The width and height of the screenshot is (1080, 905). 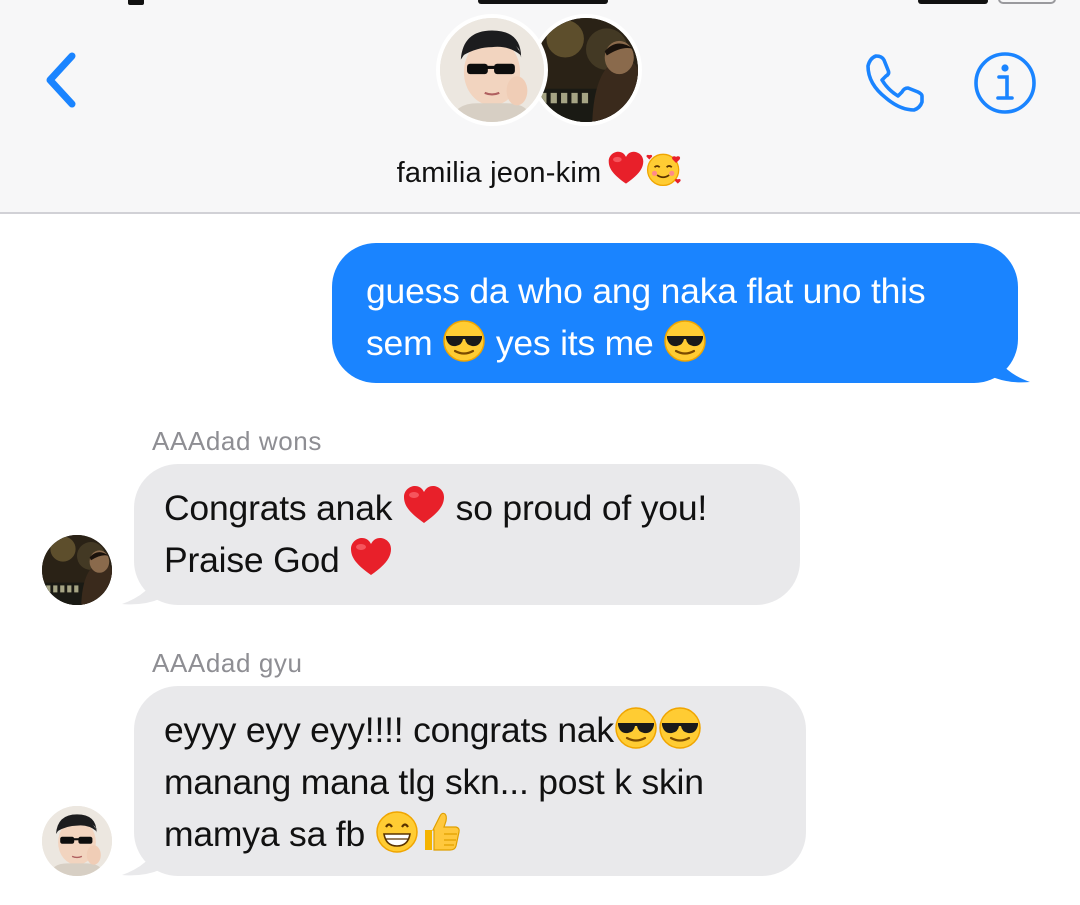 I want to click on status-bar-signal, so click(x=136, y=2).